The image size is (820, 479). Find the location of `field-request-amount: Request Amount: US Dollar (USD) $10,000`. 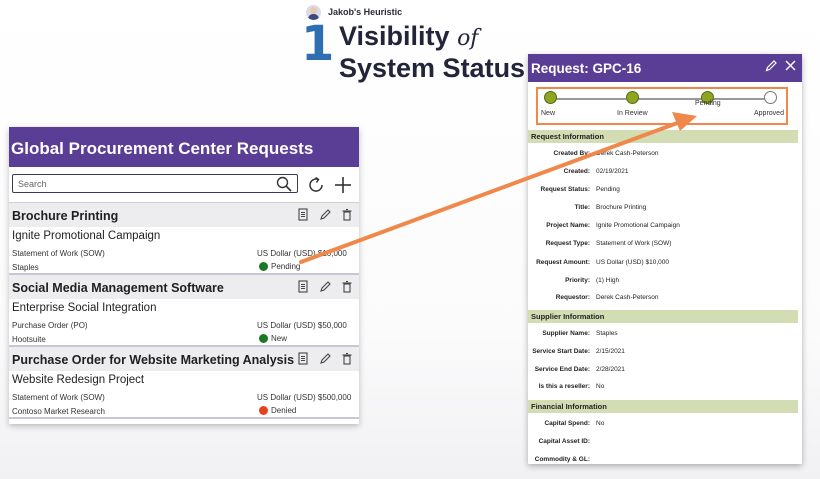

field-request-amount: Request Amount: US Dollar (USD) $10,000 is located at coordinates (663, 265).